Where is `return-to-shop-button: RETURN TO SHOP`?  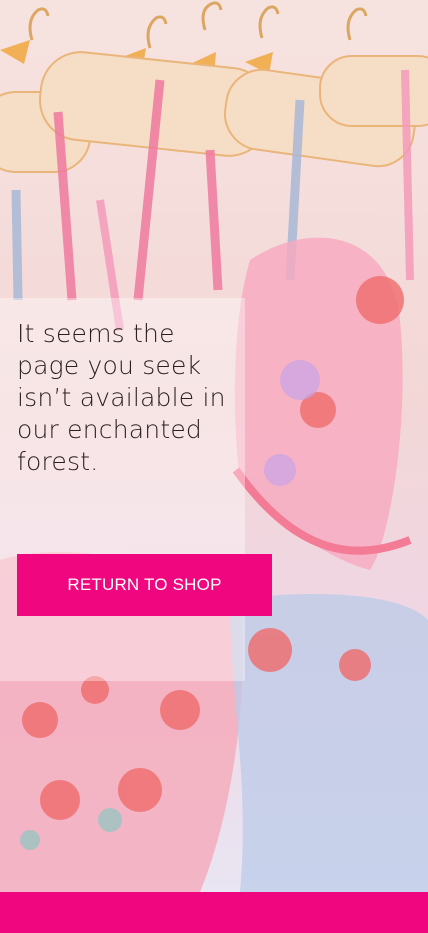 return-to-shop-button: RETURN TO SHOP is located at coordinates (144, 585).